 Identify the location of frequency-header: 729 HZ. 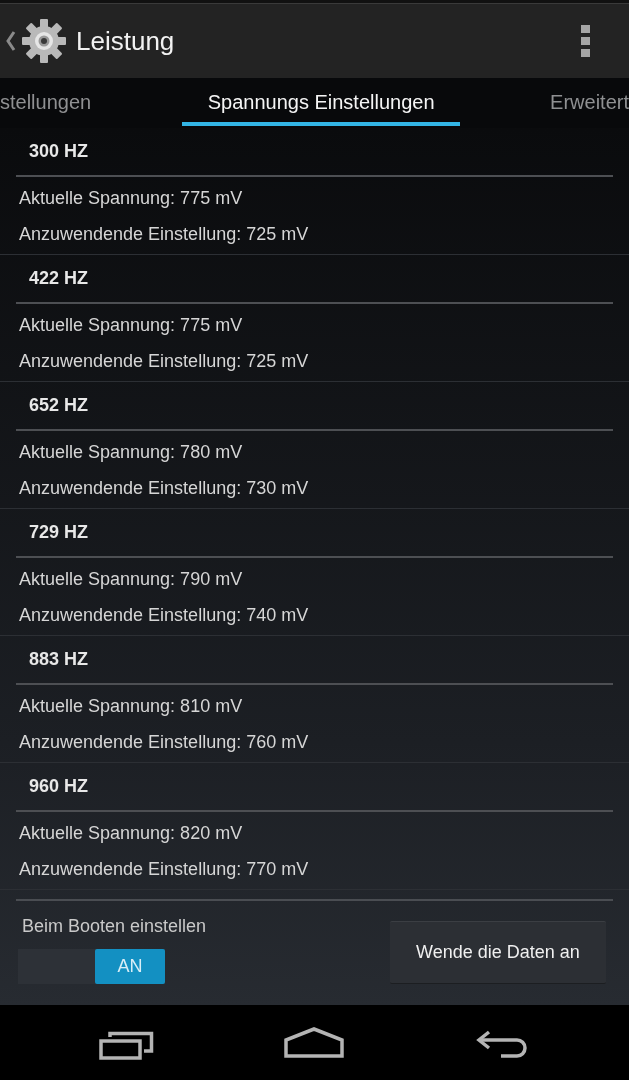
(59, 532).